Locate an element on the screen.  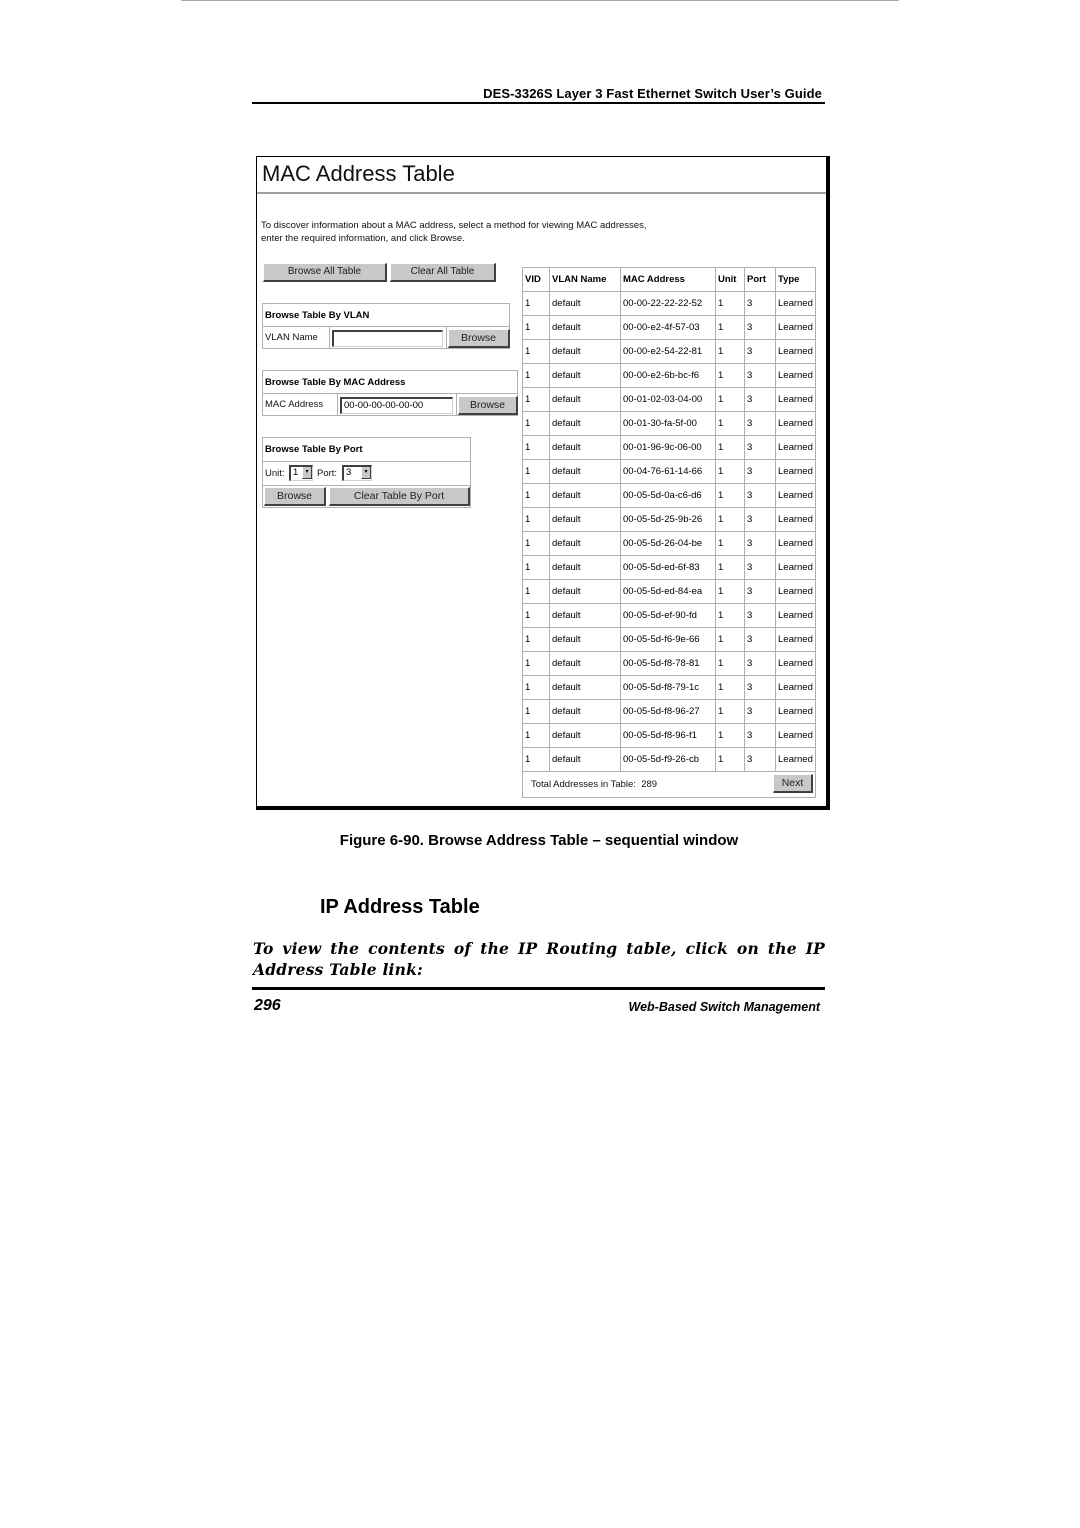
table-row: 1 default 00-05-5d-ed-6f-83 1 3 Learned is located at coordinates (669, 567).